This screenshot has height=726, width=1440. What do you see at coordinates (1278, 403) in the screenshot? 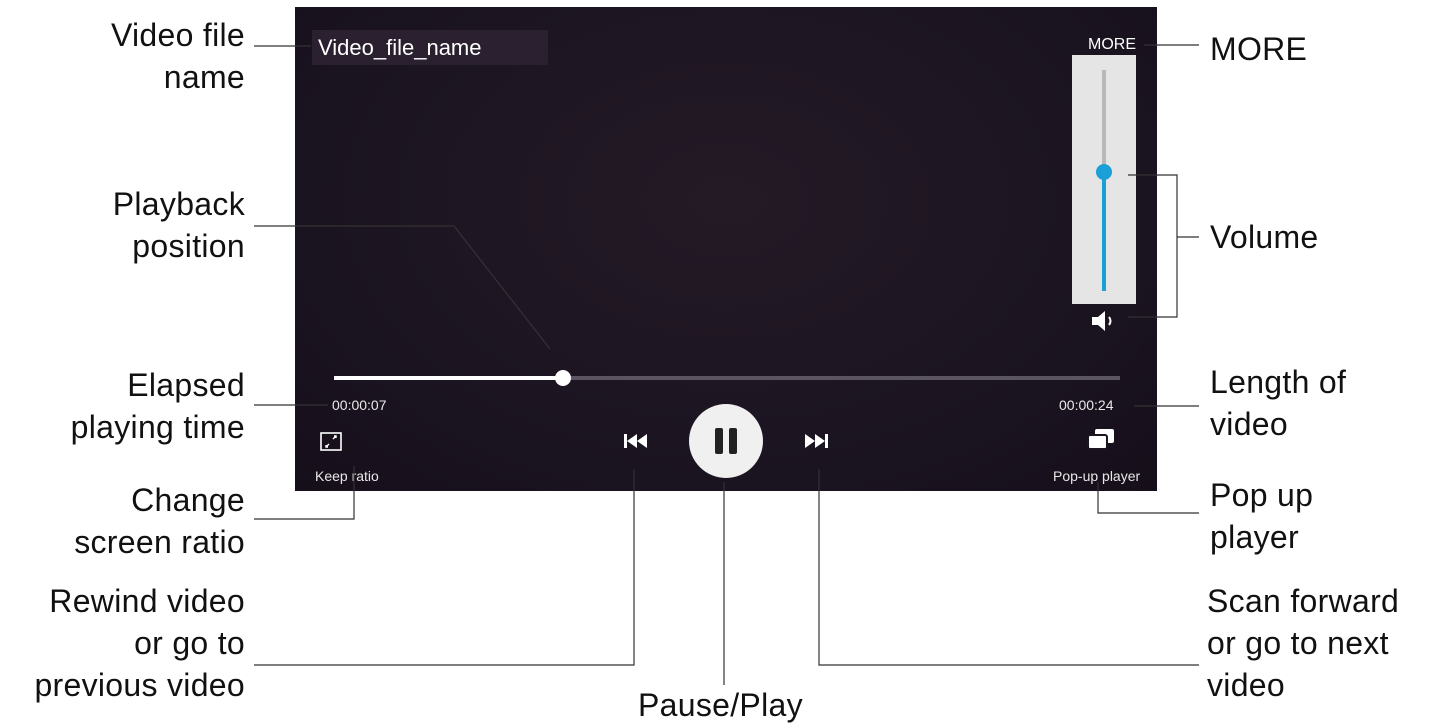
I see `callout-length-of-video: Length of video` at bounding box center [1278, 403].